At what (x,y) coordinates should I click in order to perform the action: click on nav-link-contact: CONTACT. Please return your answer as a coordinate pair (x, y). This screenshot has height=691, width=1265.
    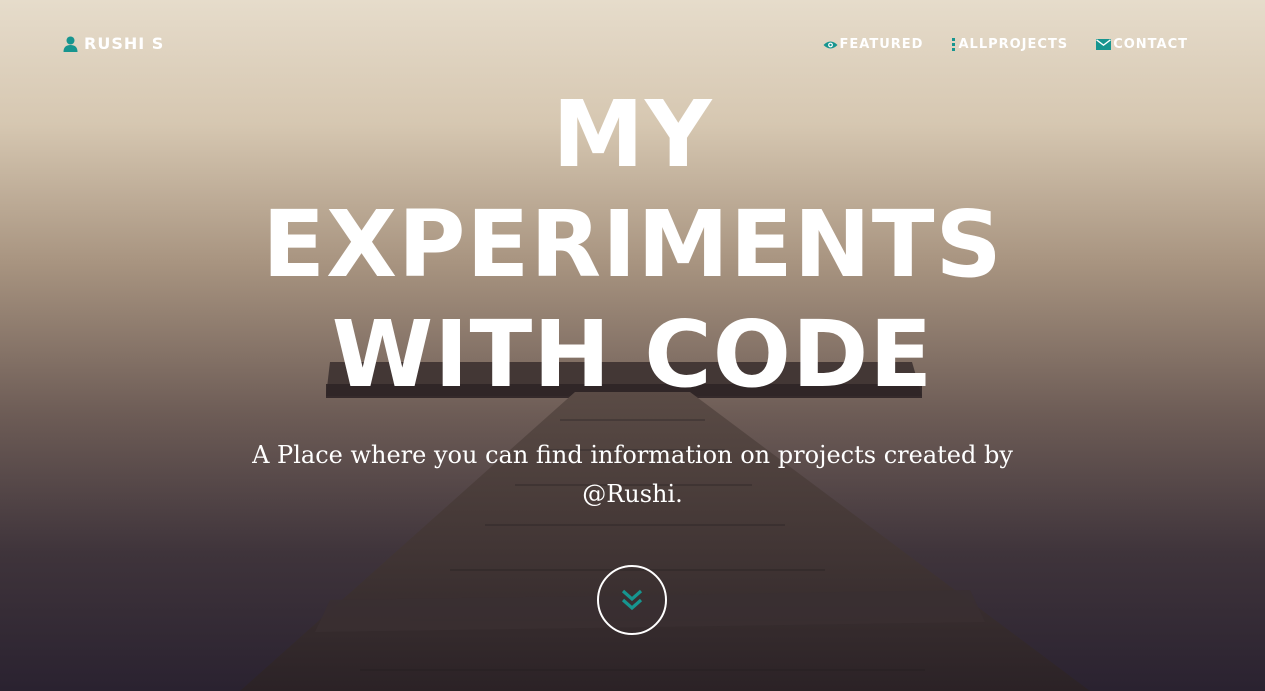
    Looking at the image, I should click on (1142, 44).